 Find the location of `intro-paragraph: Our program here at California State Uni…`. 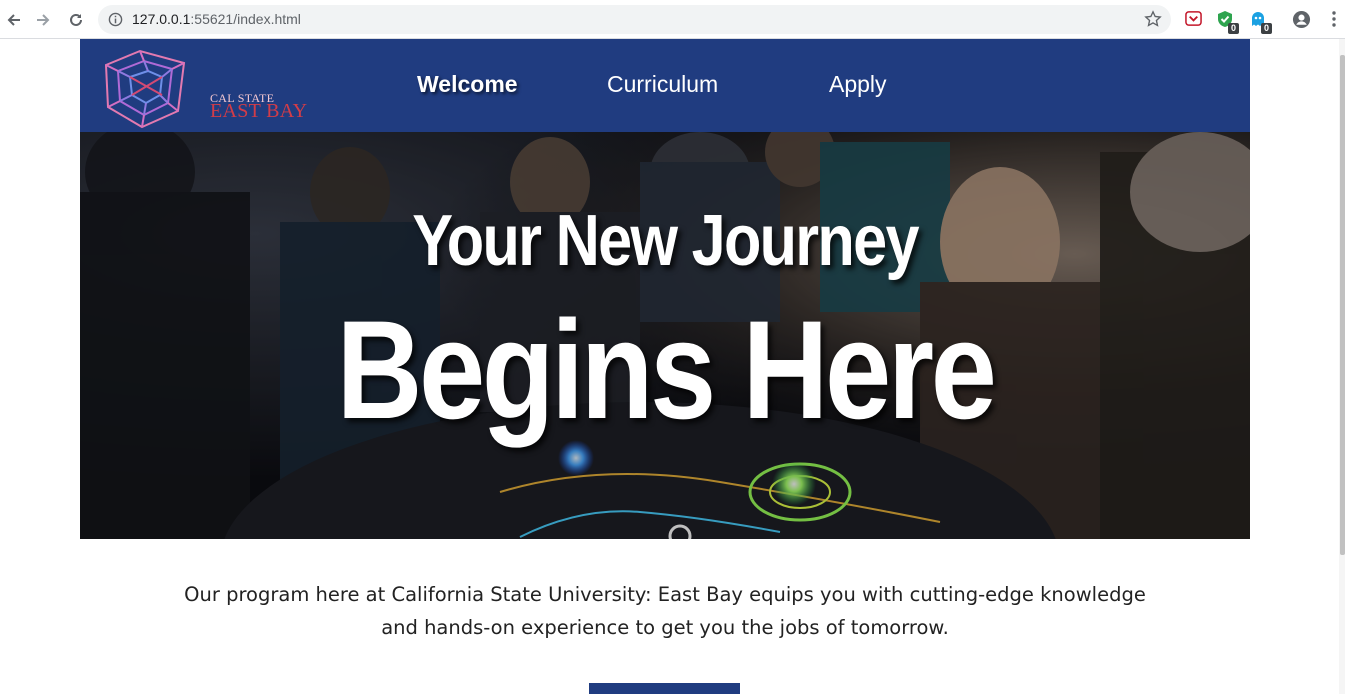

intro-paragraph: Our program here at California State Uni… is located at coordinates (665, 611).